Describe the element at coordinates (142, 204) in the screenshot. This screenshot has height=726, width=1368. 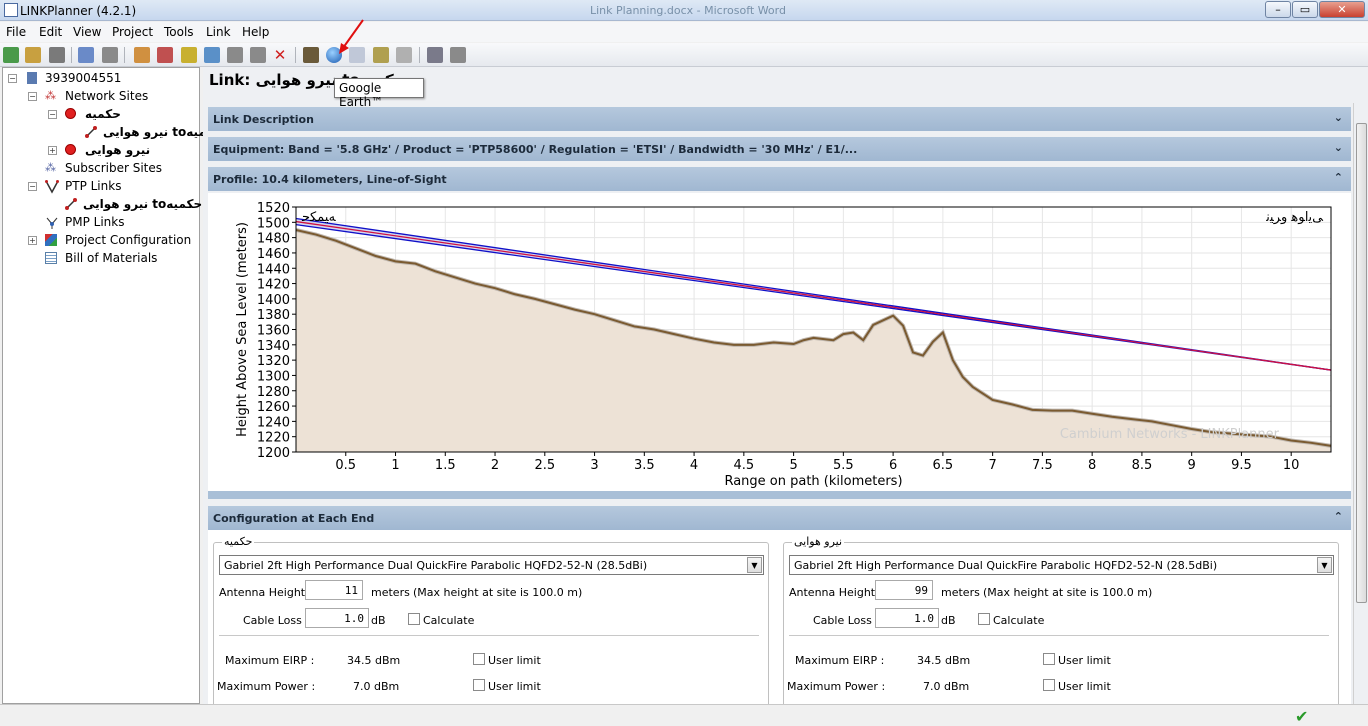
I see `tree-ptp-link1: نیرو هوایی toحکمیه` at that location.